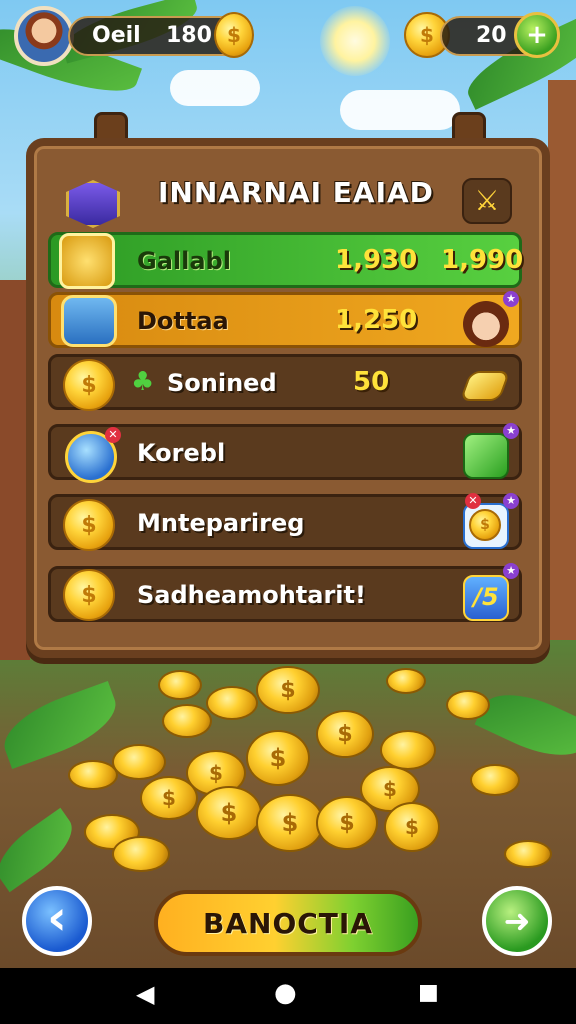  I want to click on hut, so click(562, 360).